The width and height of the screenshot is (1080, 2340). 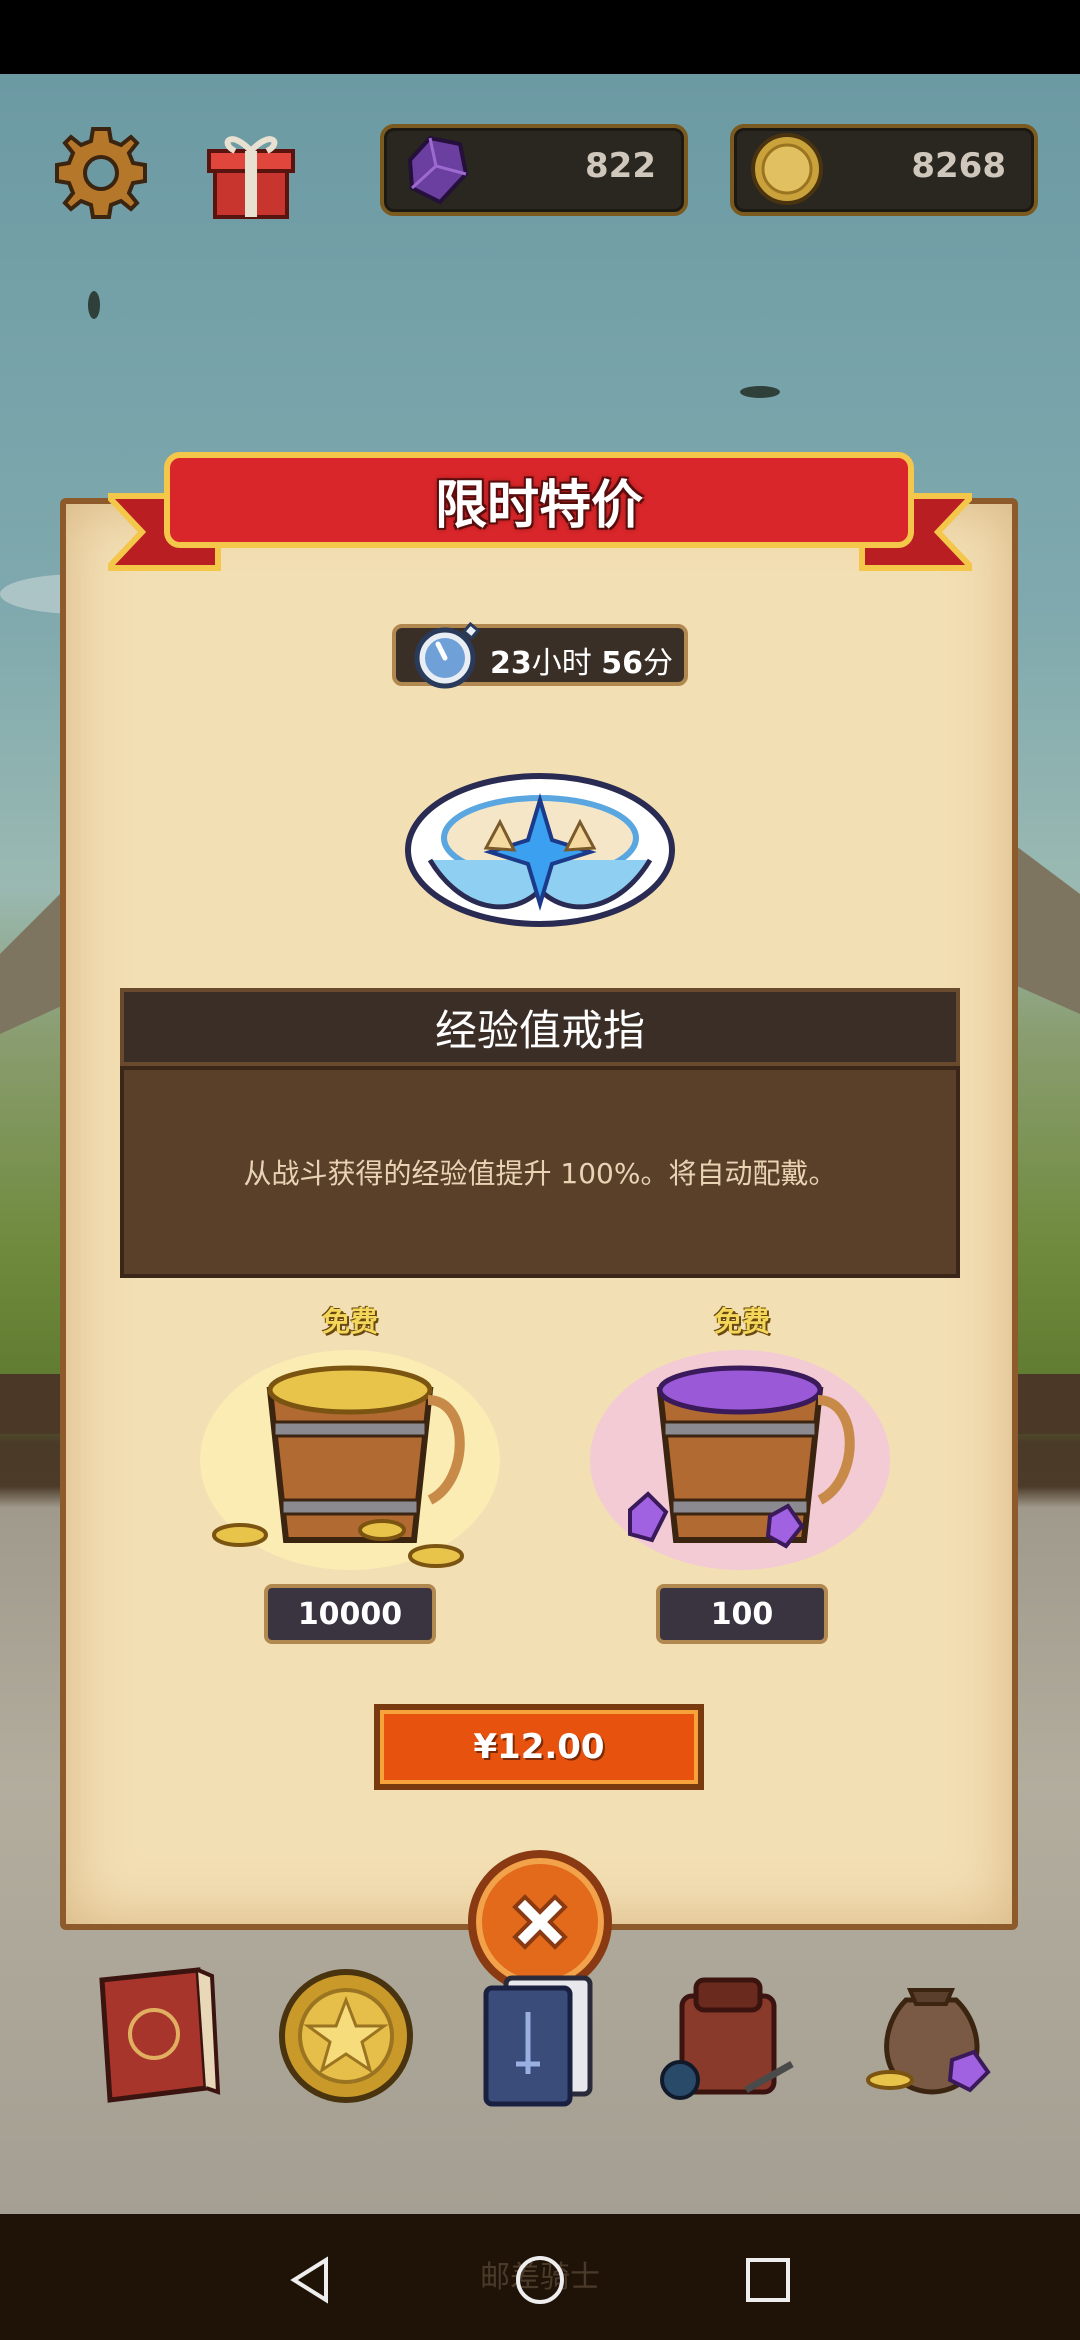 I want to click on timer-text: 23小时 56分, so click(x=582, y=663).